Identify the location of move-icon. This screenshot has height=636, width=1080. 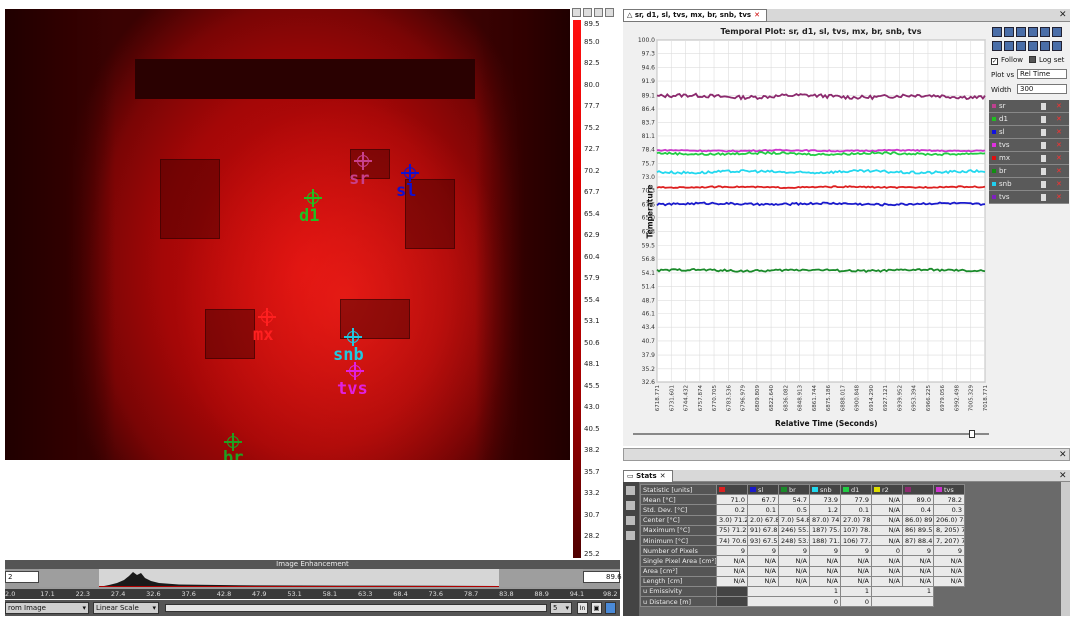
(1057, 32).